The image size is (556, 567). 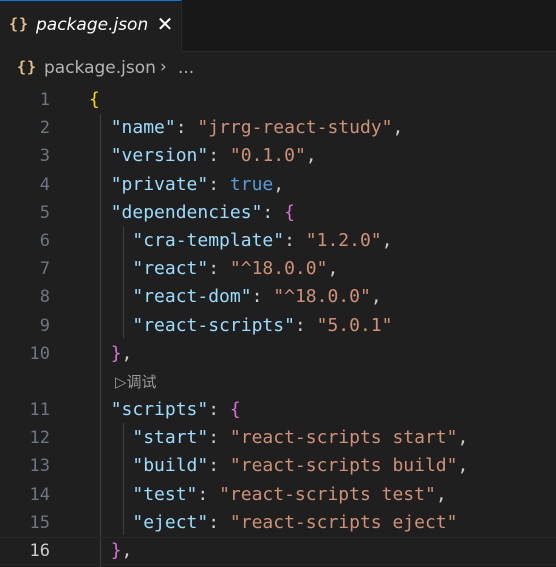 I want to click on line-number: 11, so click(x=39, y=410).